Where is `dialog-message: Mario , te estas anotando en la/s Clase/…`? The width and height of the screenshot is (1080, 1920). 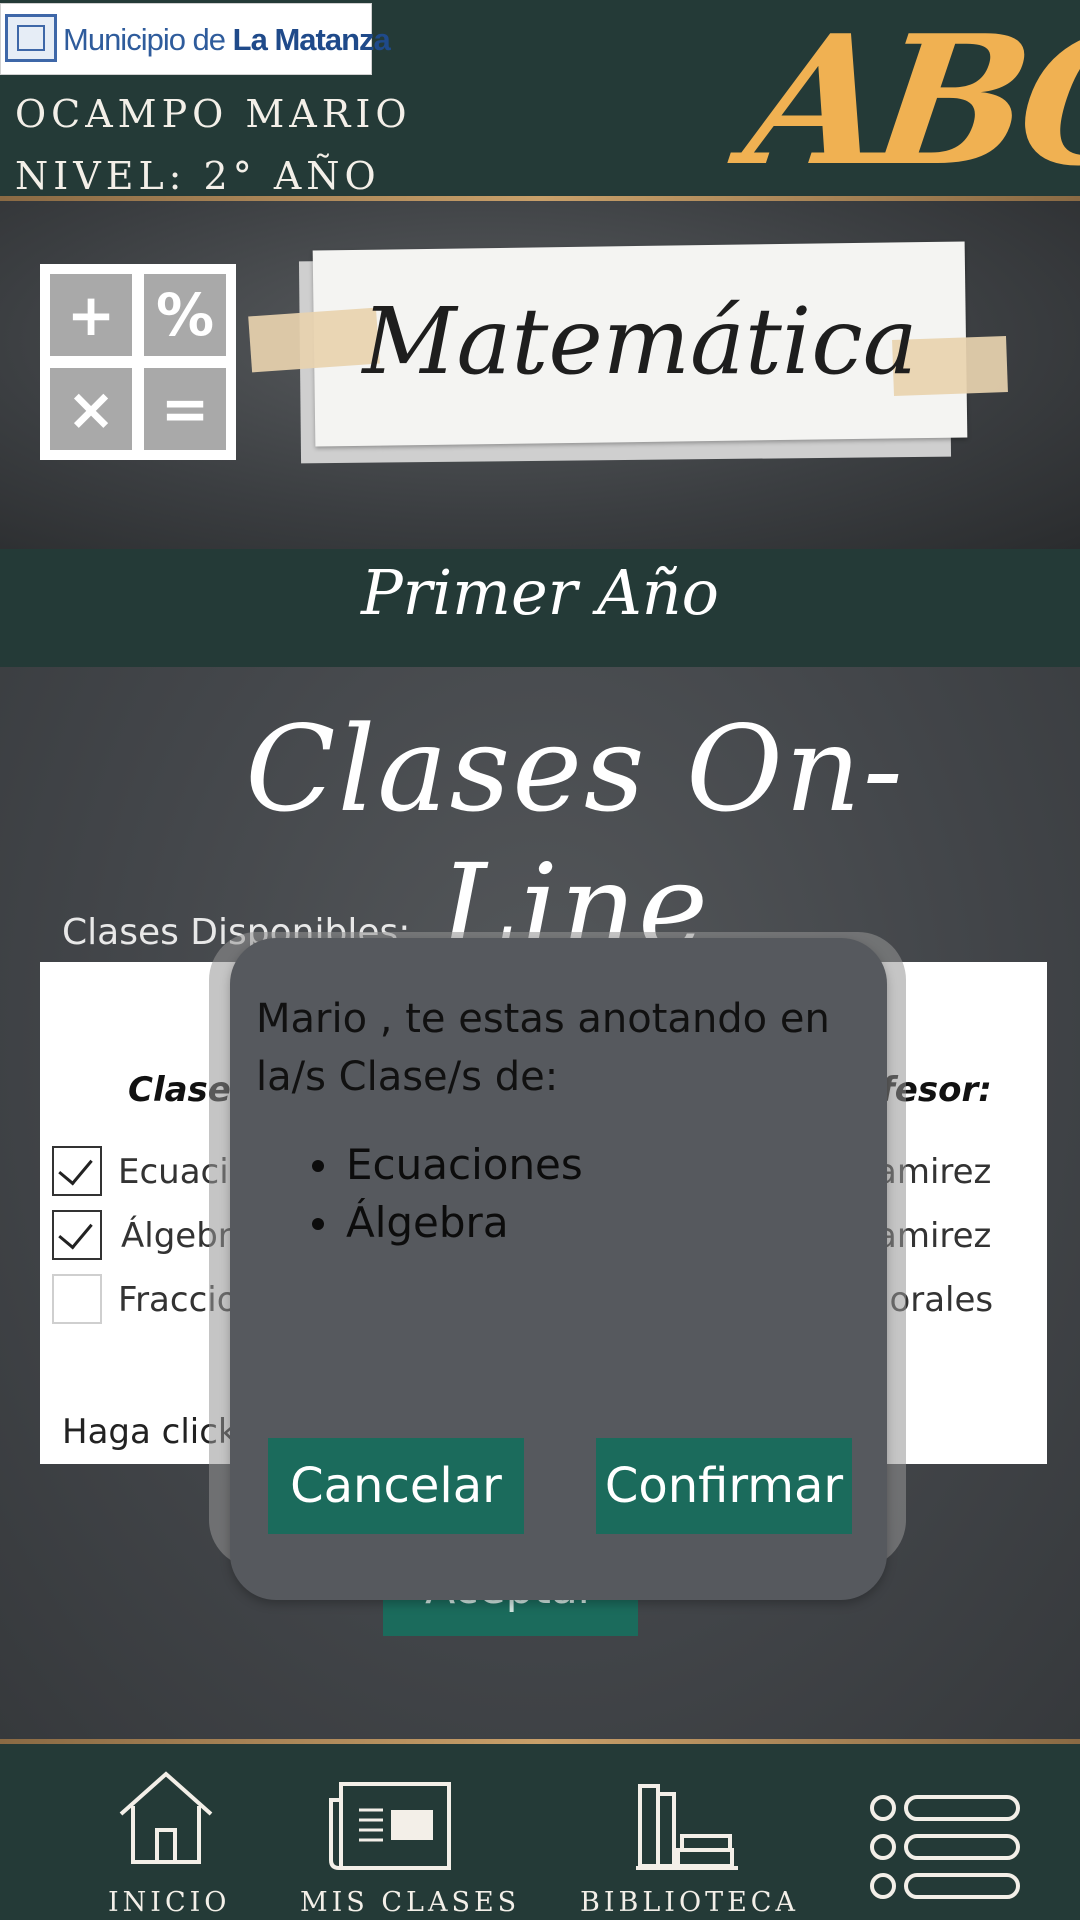 dialog-message: Mario , te estas anotando en la/s Clase/… is located at coordinates (543, 1048).